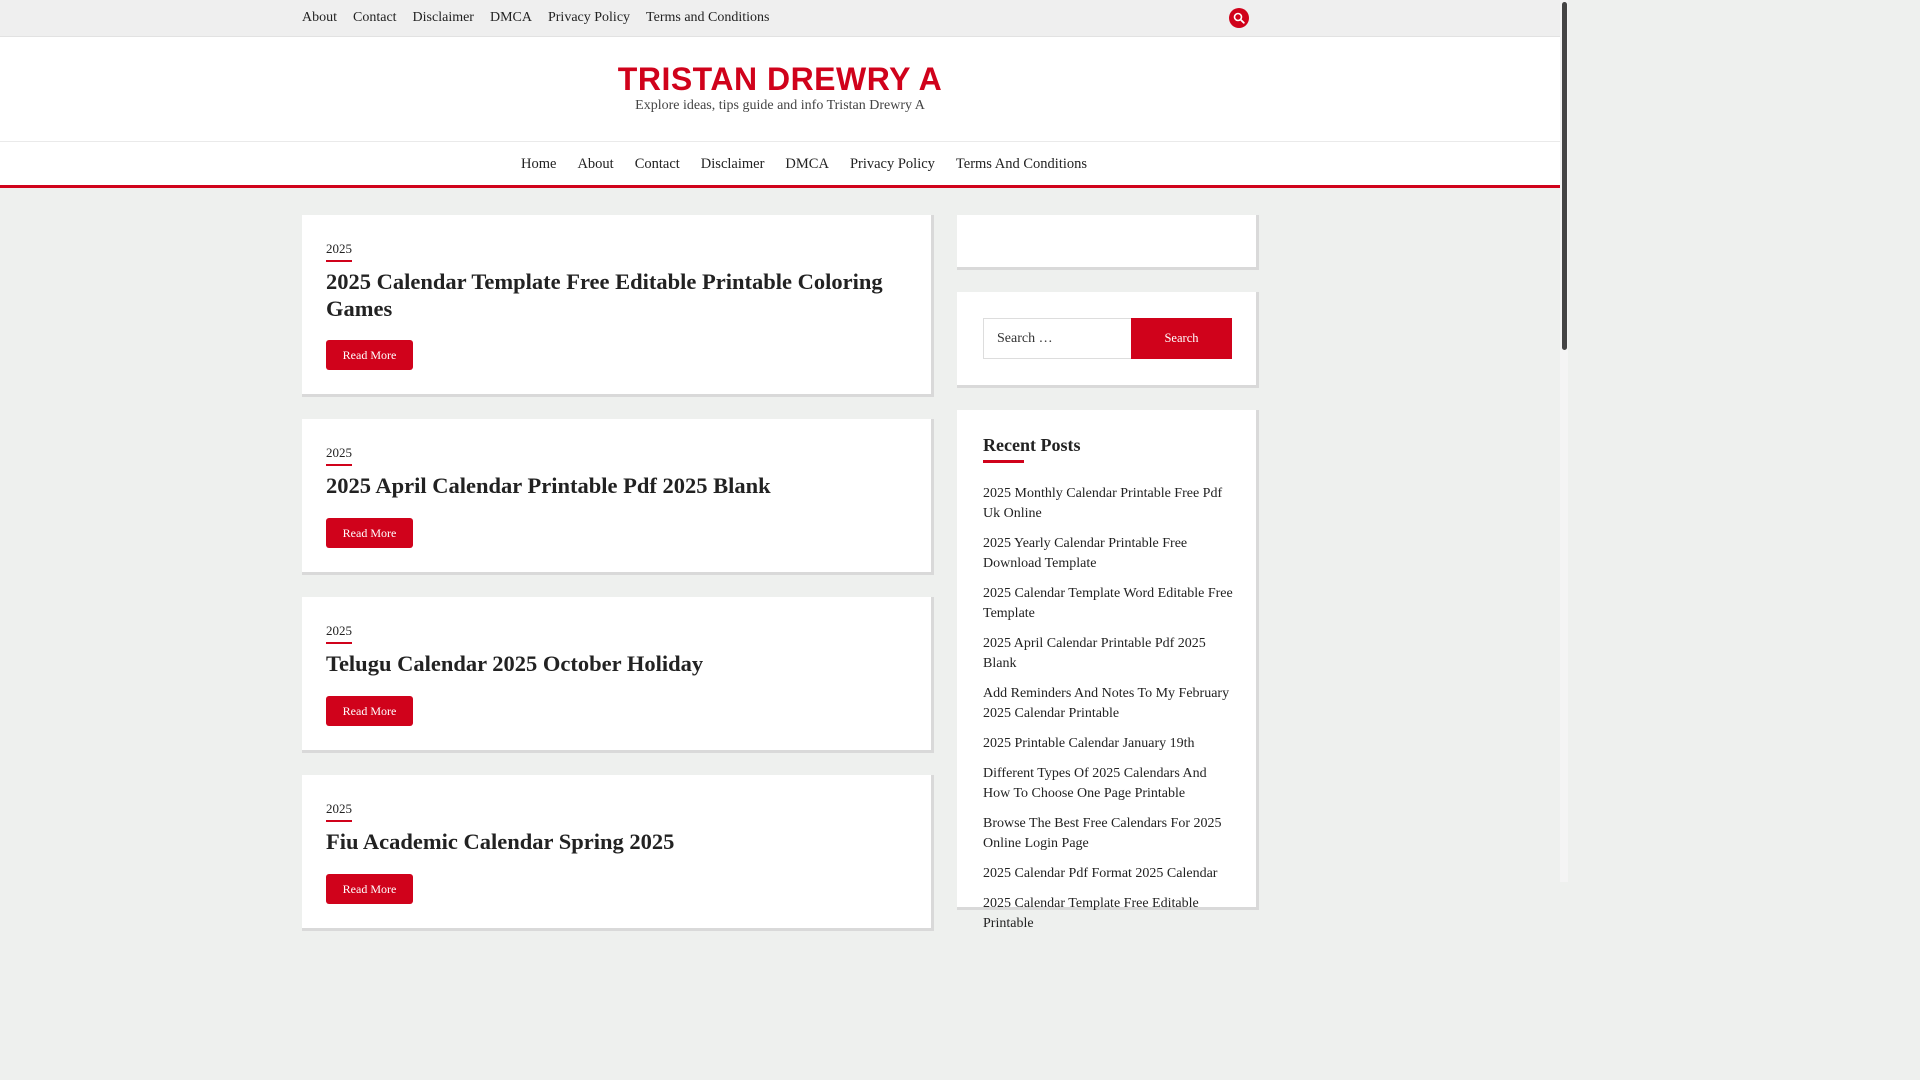 The height and width of the screenshot is (1080, 1920). What do you see at coordinates (1108, 242) in the screenshot?
I see `empty-widget` at bounding box center [1108, 242].